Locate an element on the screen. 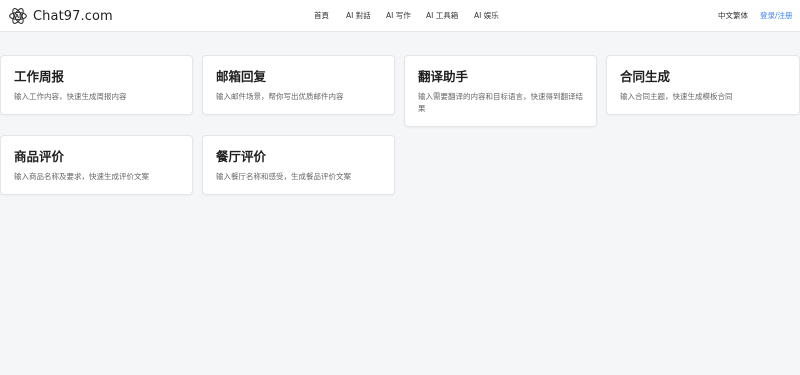 Image resolution: width=800 pixels, height=375 pixels. card-title: 翻译助手 is located at coordinates (443, 76).